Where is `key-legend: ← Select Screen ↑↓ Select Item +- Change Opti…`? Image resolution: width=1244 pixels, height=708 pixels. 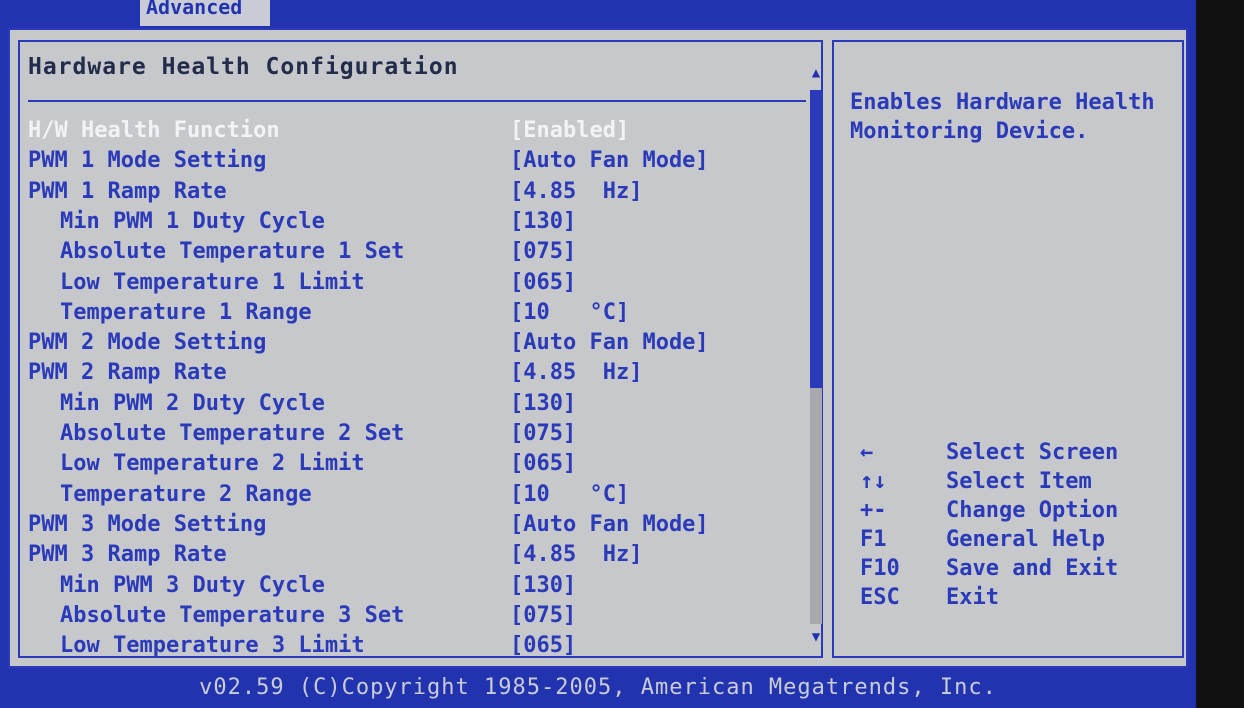
key-legend: ← Select Screen ↑↓ Select Item +- Change Opti… is located at coordinates (1015, 525).